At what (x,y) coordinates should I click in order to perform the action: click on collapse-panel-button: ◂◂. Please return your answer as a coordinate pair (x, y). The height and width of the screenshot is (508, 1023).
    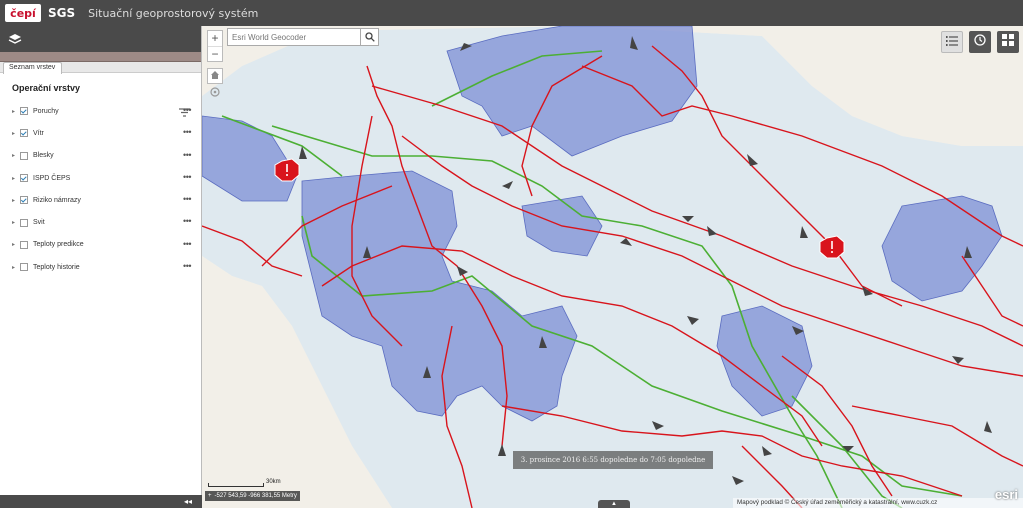
    Looking at the image, I should click on (101, 501).